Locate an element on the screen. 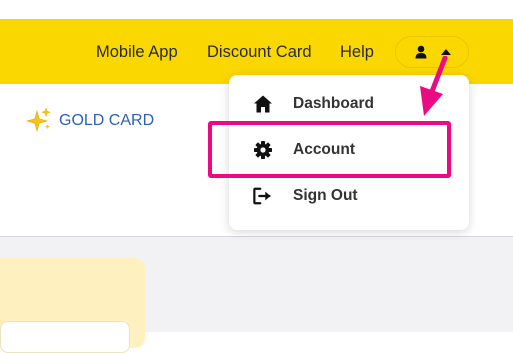 This screenshot has height=353, width=513. menu-item-label: Dashboard is located at coordinates (333, 103).